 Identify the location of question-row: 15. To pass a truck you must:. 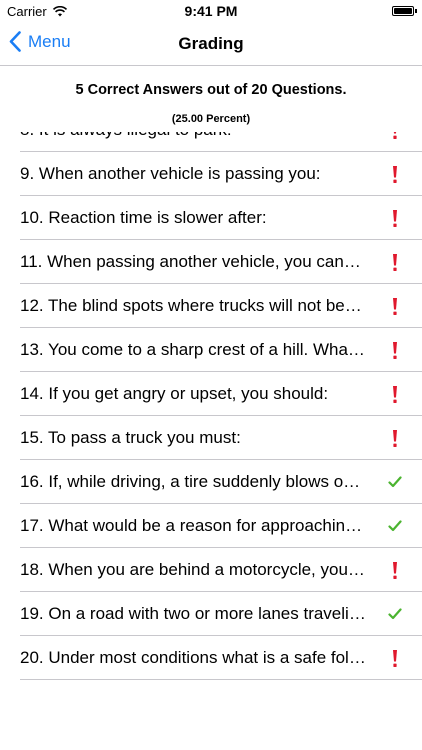
(221, 438).